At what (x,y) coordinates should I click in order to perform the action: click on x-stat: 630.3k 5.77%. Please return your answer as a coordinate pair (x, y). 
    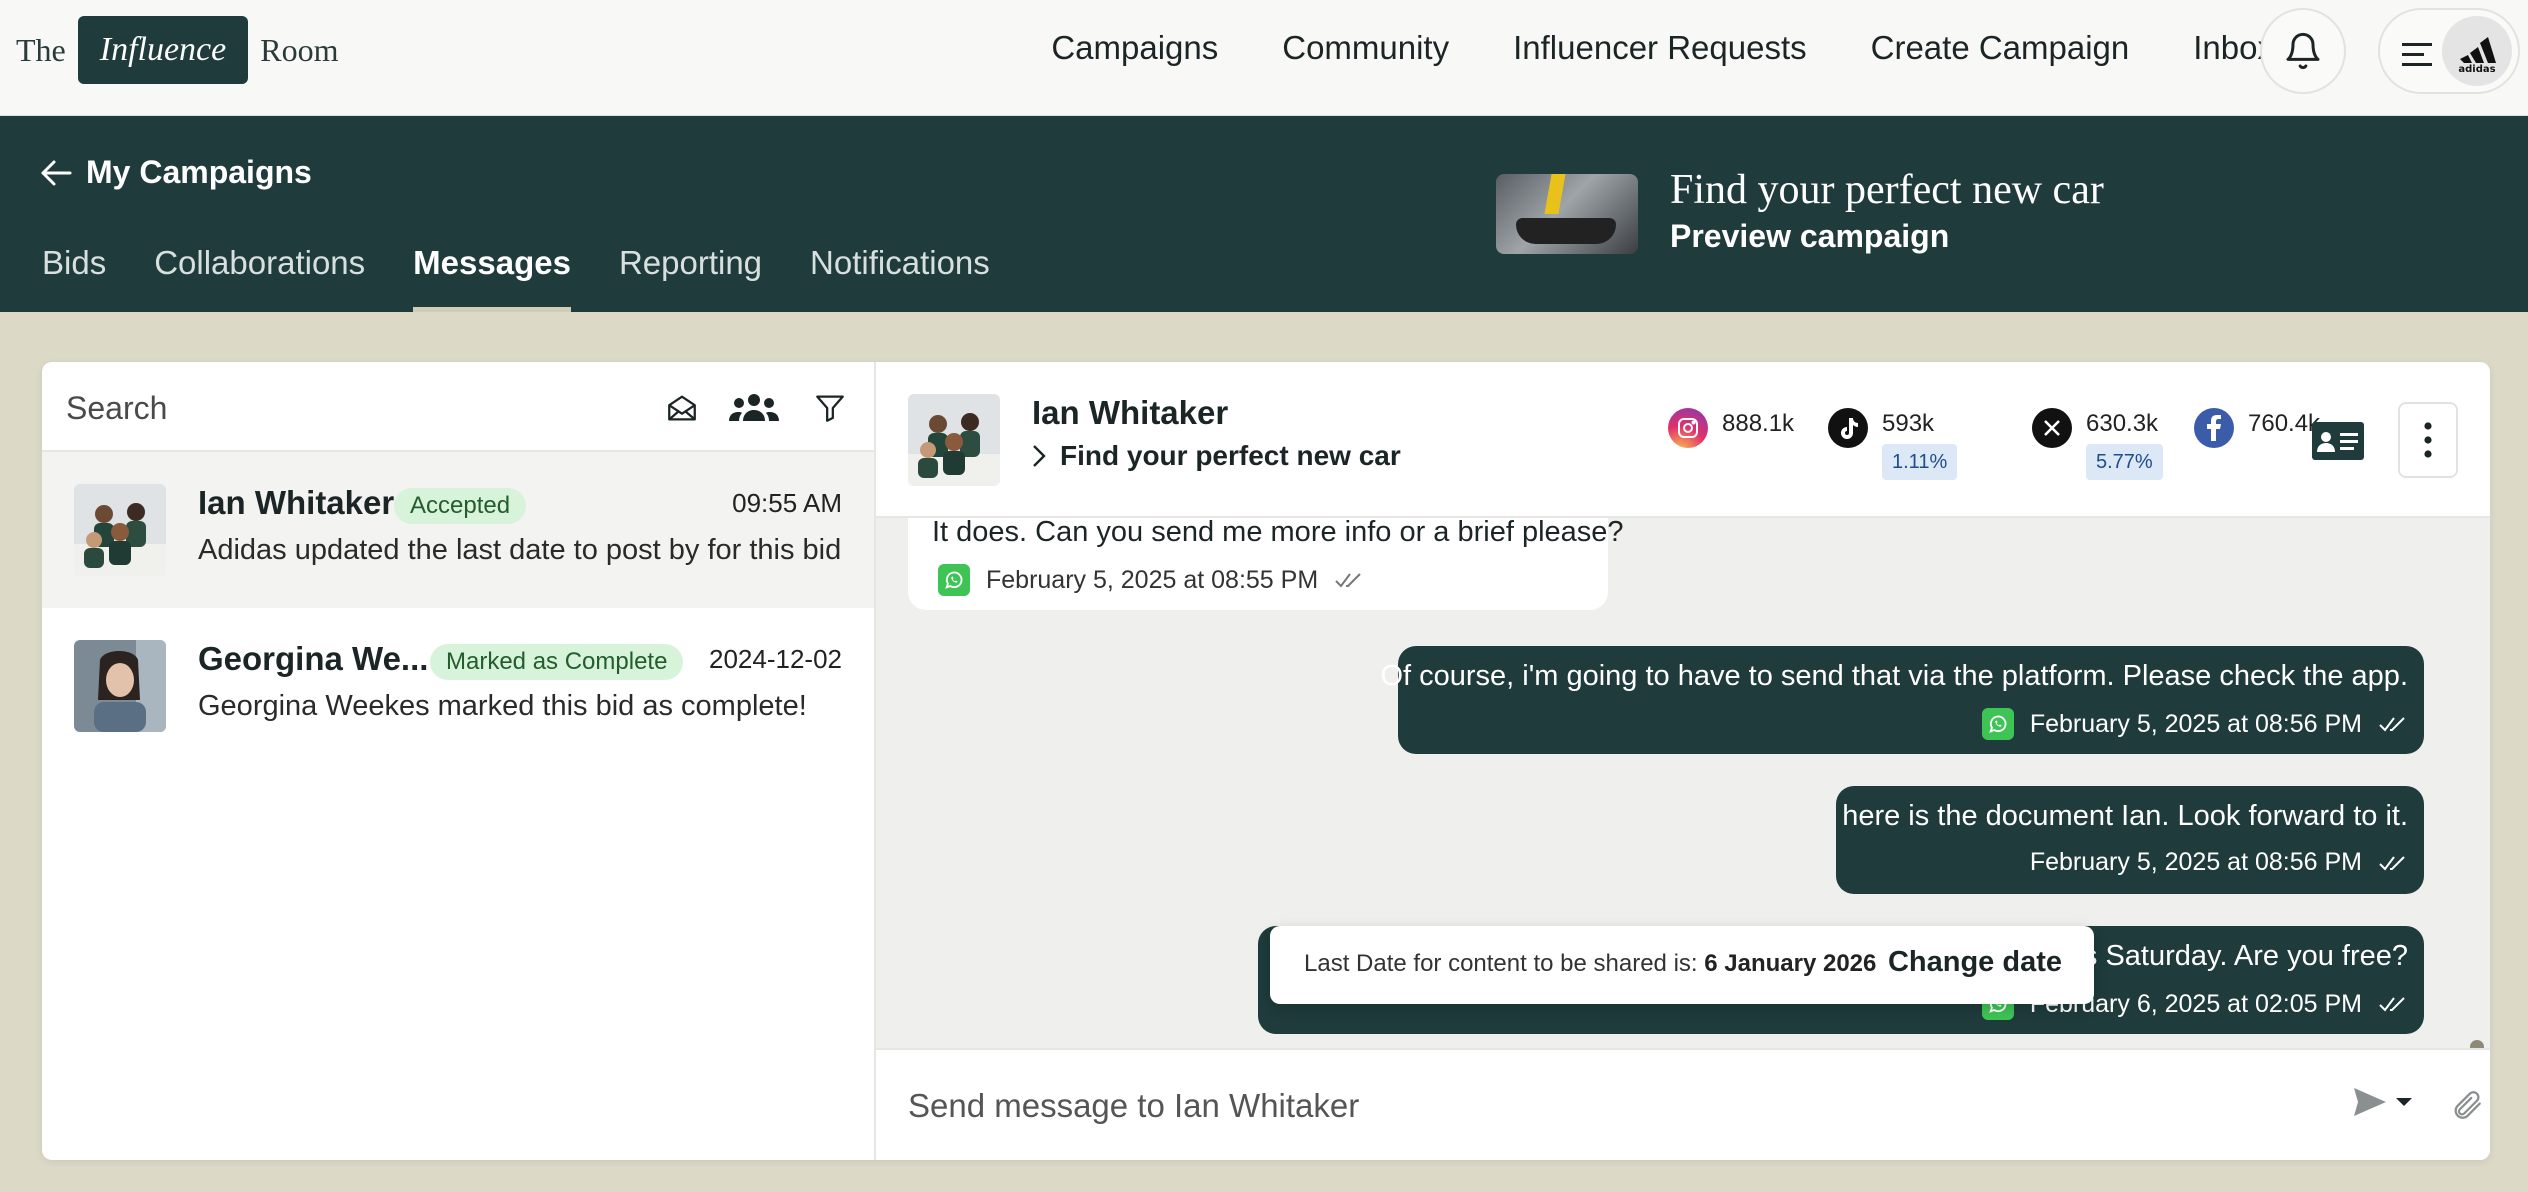
    Looking at the image, I should click on (2097, 444).